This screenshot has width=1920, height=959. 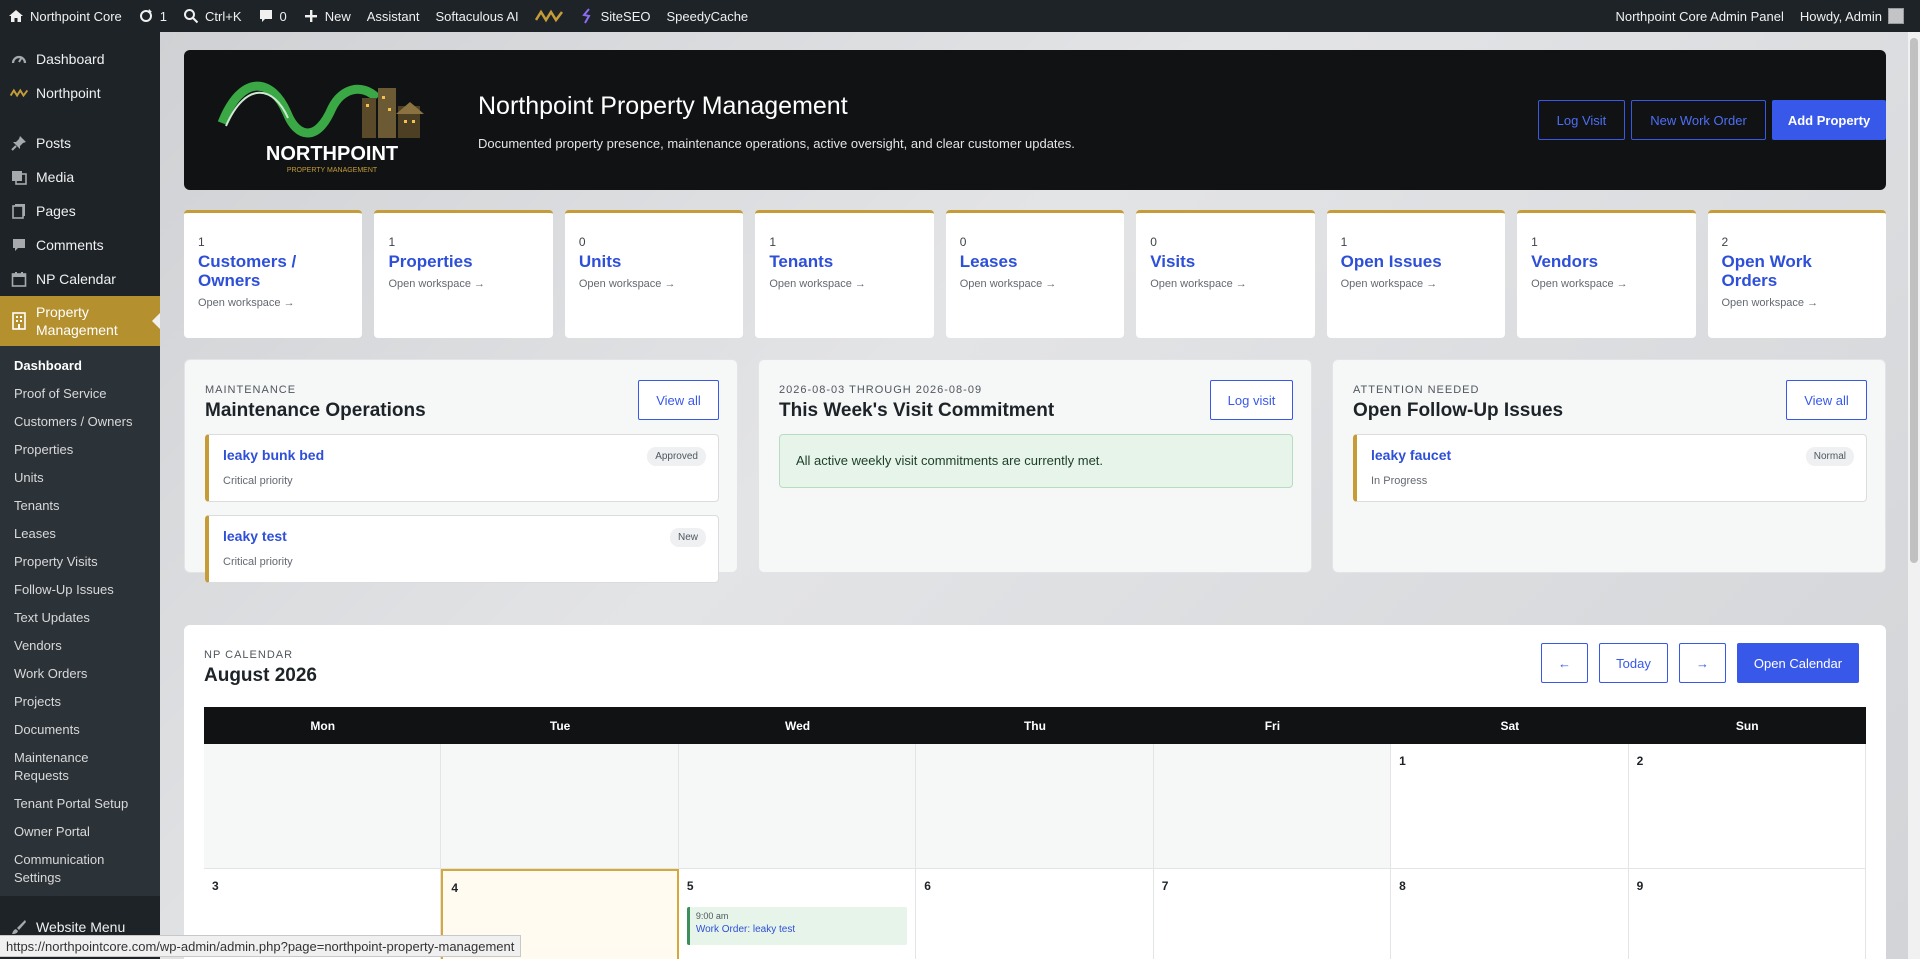 What do you see at coordinates (80, 321) in the screenshot?
I see `menu-property-management: Property Management` at bounding box center [80, 321].